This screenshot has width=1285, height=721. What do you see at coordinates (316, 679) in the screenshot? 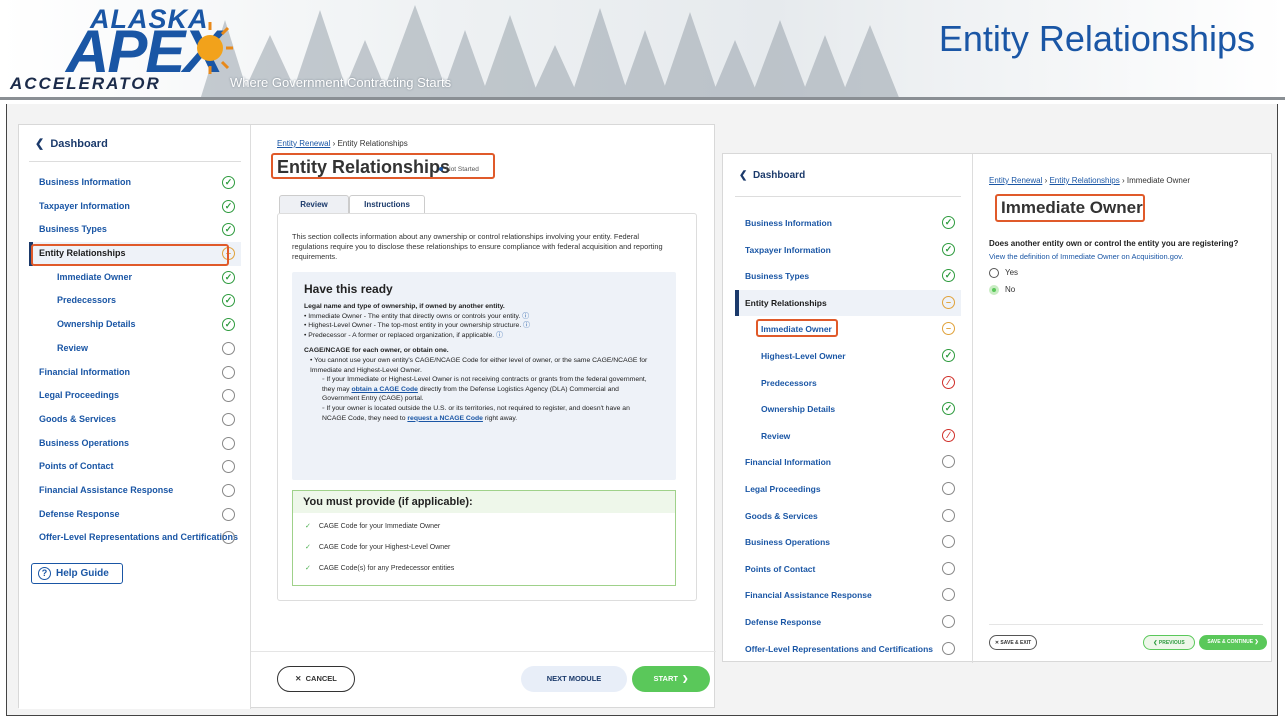
I see `cancel-button: ✕ CANCEL` at bounding box center [316, 679].